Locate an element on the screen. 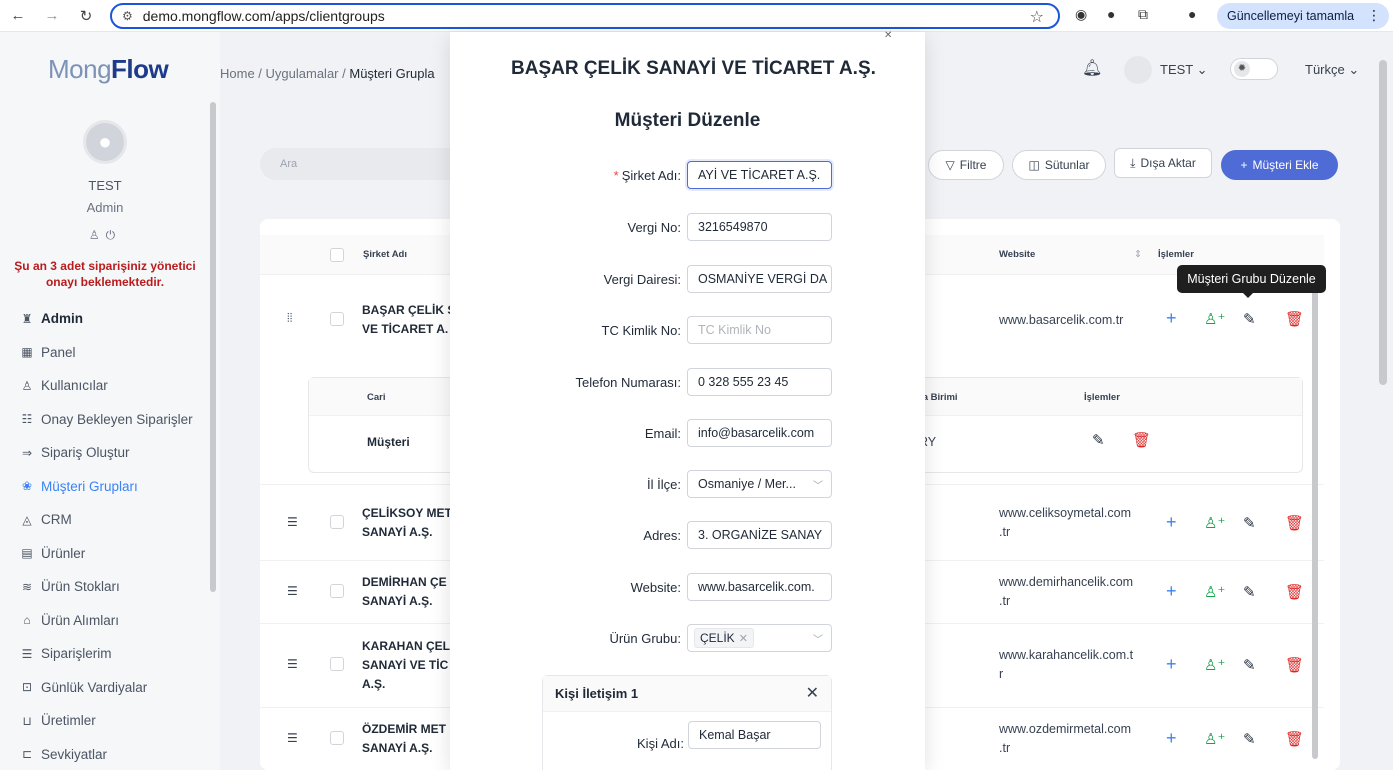 This screenshot has width=1393, height=770. sidebar-item-pending: ☷ Onay Bekleyen Siparişler is located at coordinates (105, 420).